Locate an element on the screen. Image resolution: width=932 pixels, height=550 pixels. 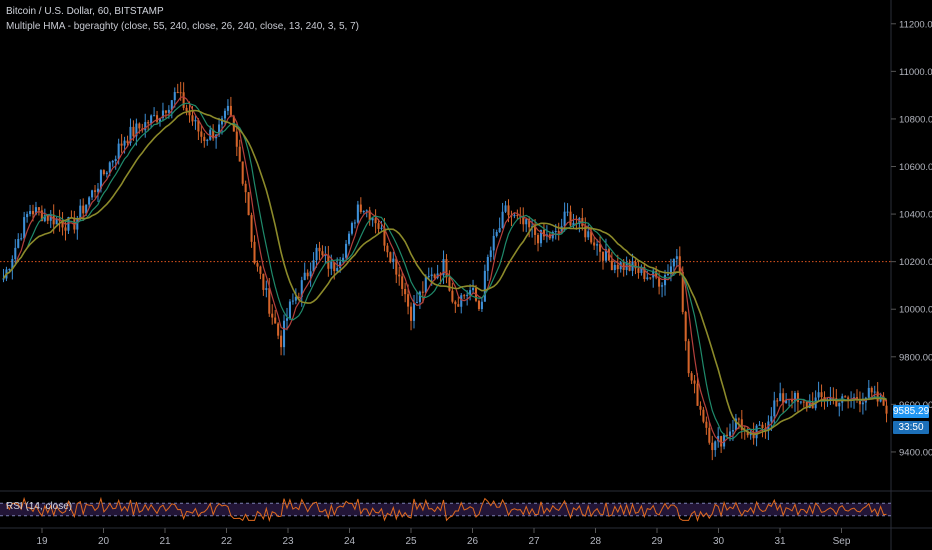
chart-title: Bitcoin / U.S. Dollar, 60, BITSTAMP is located at coordinates (85, 11).